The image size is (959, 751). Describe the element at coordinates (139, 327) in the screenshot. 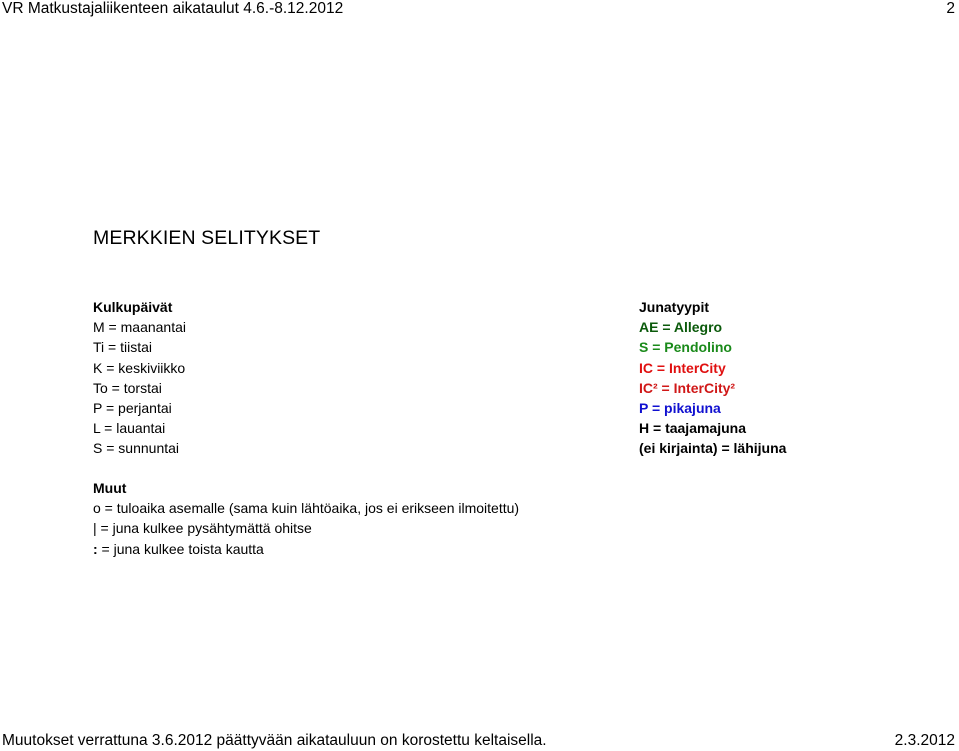

I see `day-item-monday: M = maanantai` at that location.